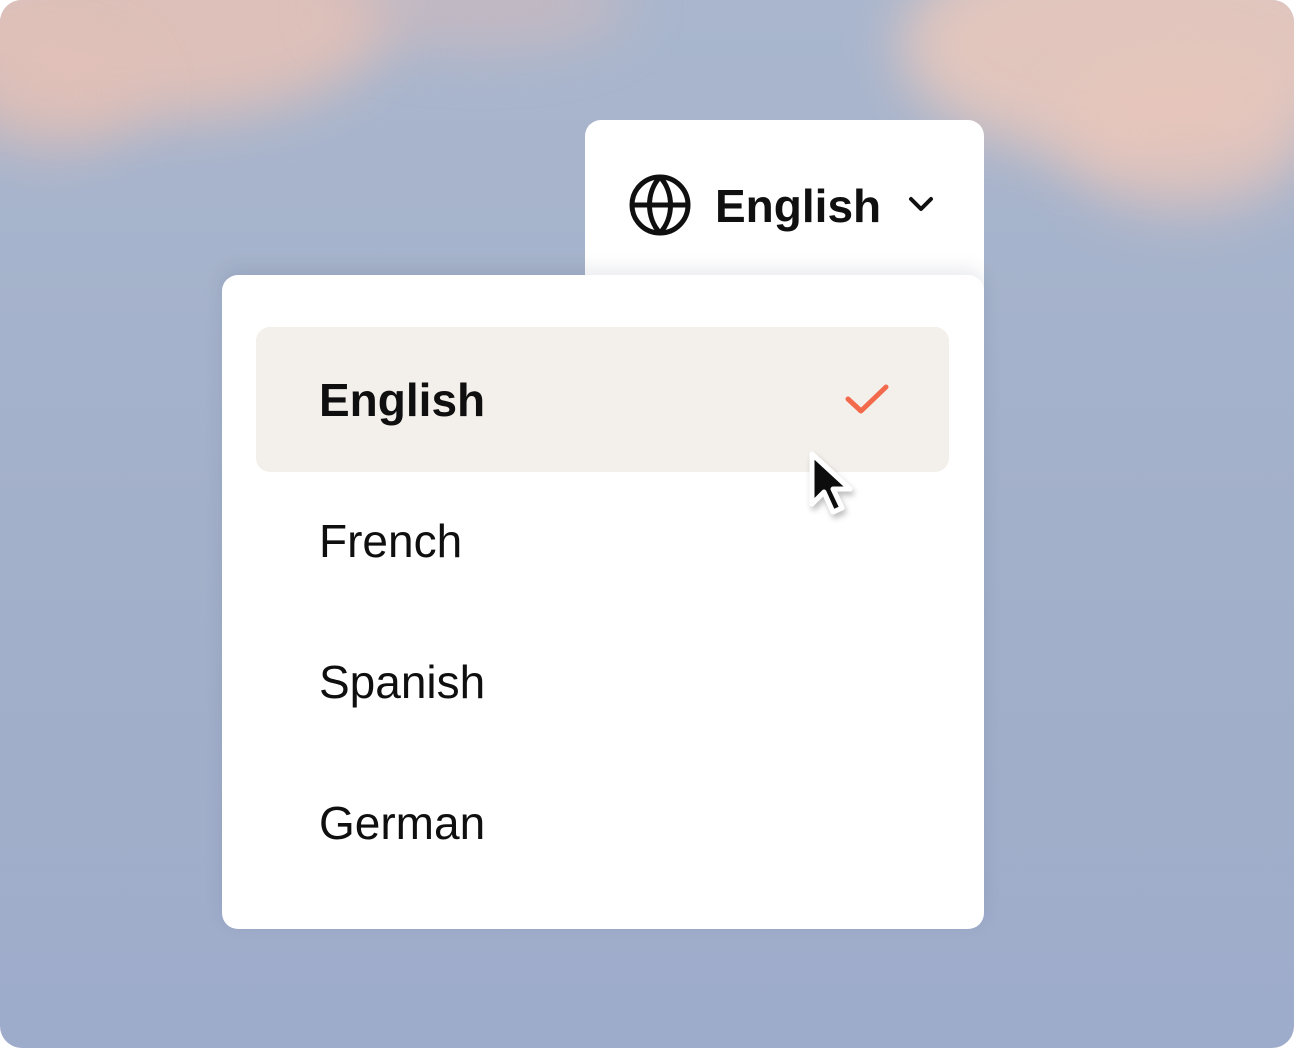  Describe the element at coordinates (831, 483) in the screenshot. I see `mouse-pointer-icon` at that location.